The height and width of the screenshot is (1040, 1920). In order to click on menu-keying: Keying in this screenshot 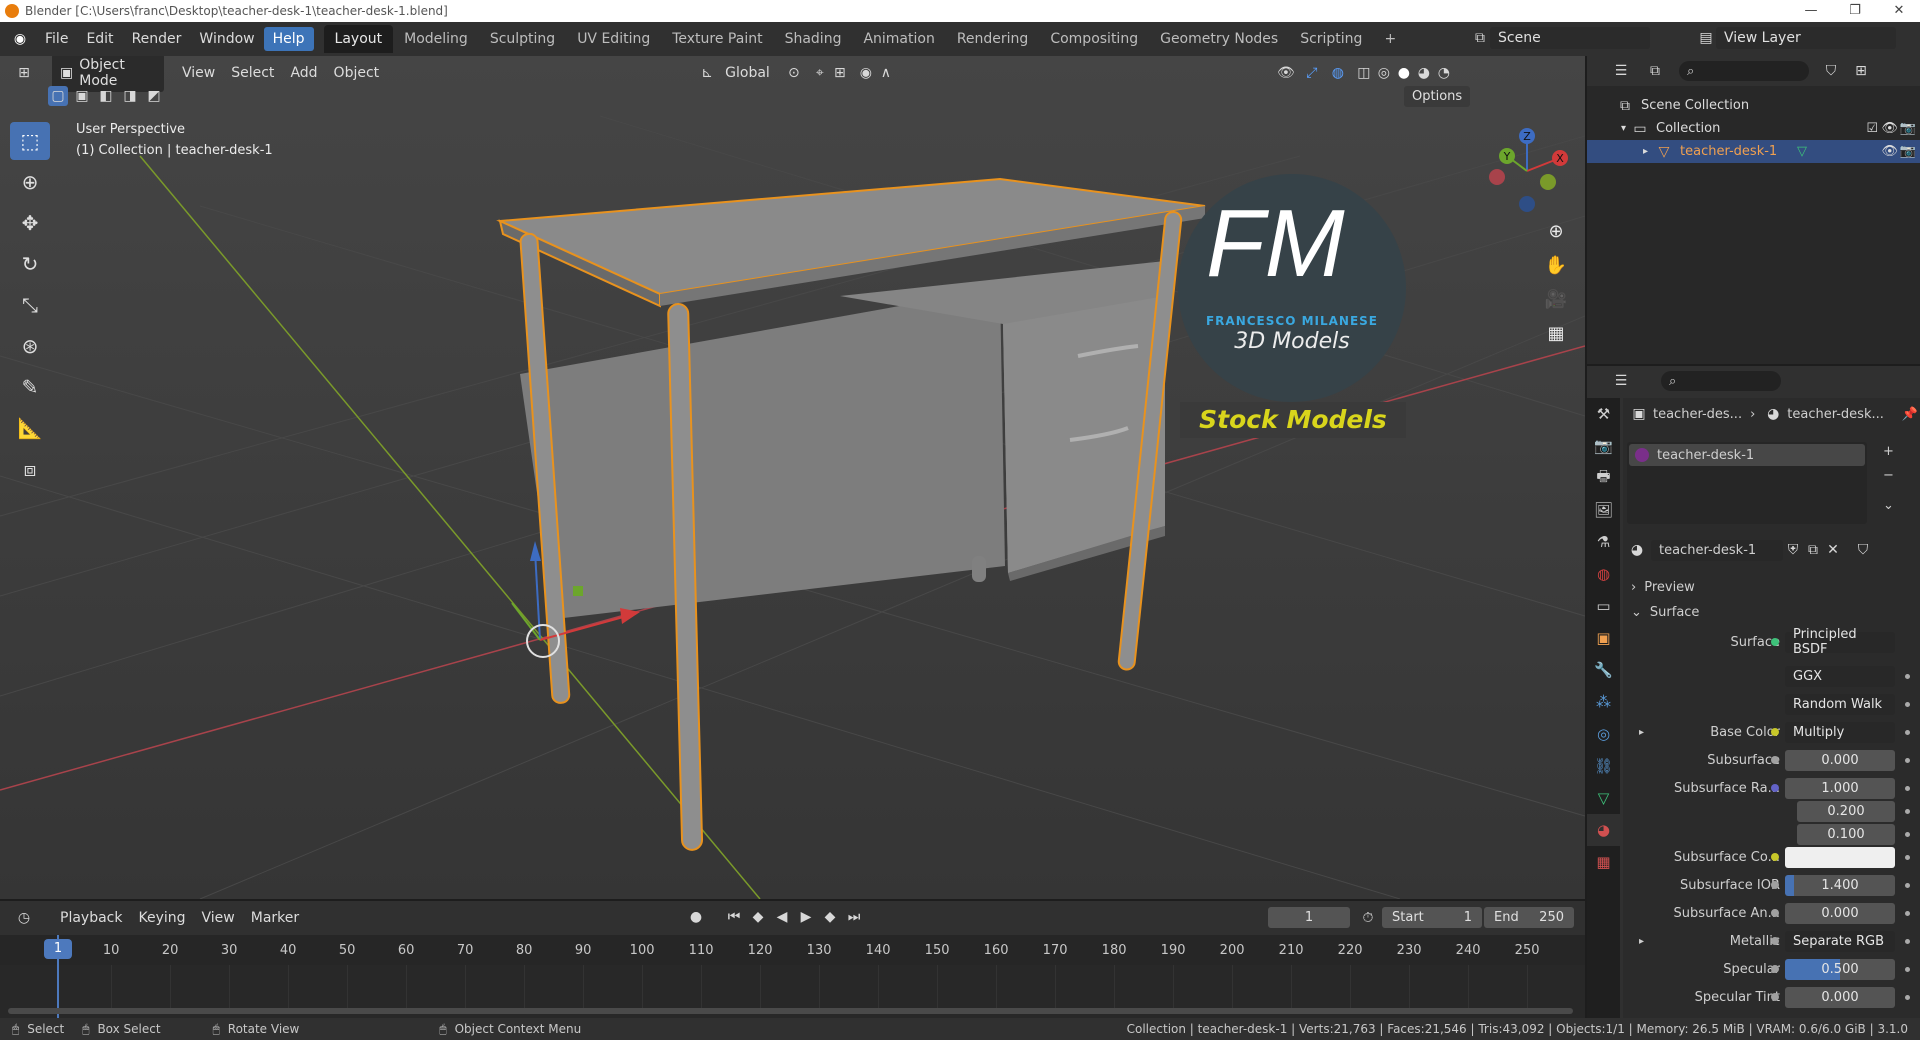, I will do `click(161, 918)`.